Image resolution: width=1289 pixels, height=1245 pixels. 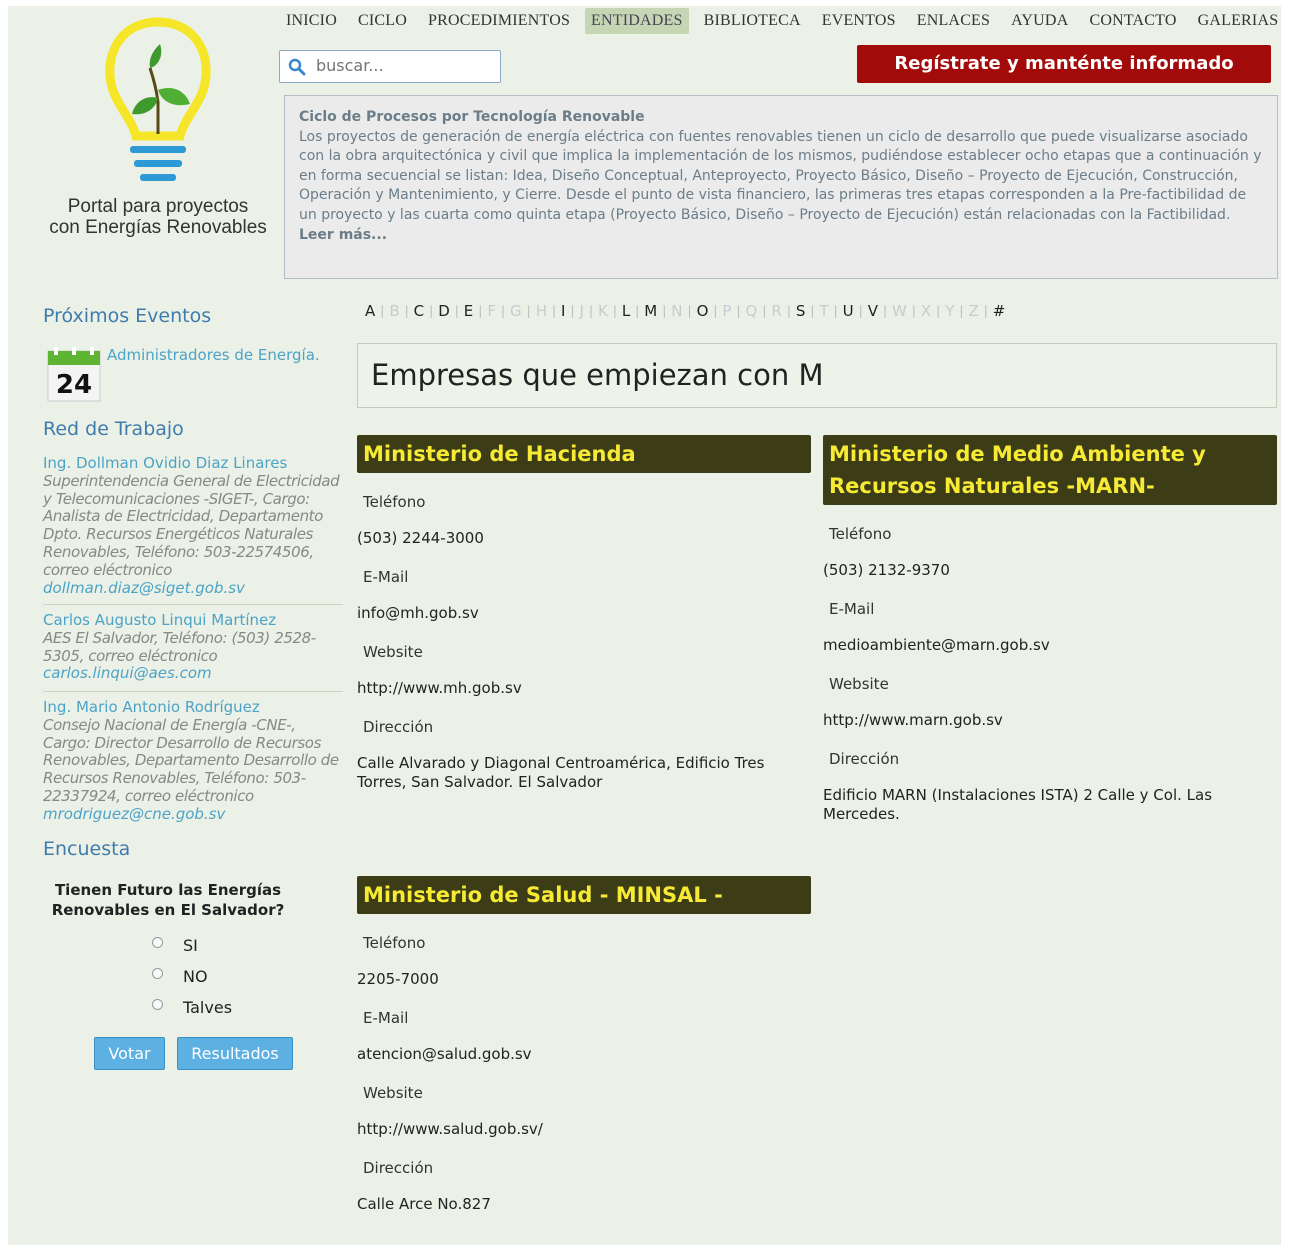 What do you see at coordinates (1238, 21) in the screenshot?
I see `nav-item-galerias: GALERIAS` at bounding box center [1238, 21].